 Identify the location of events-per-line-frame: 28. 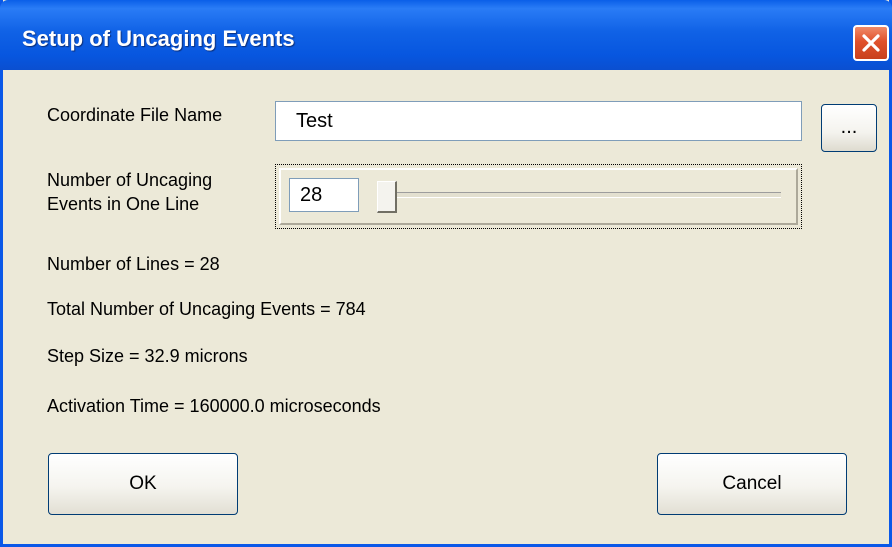
(538, 196).